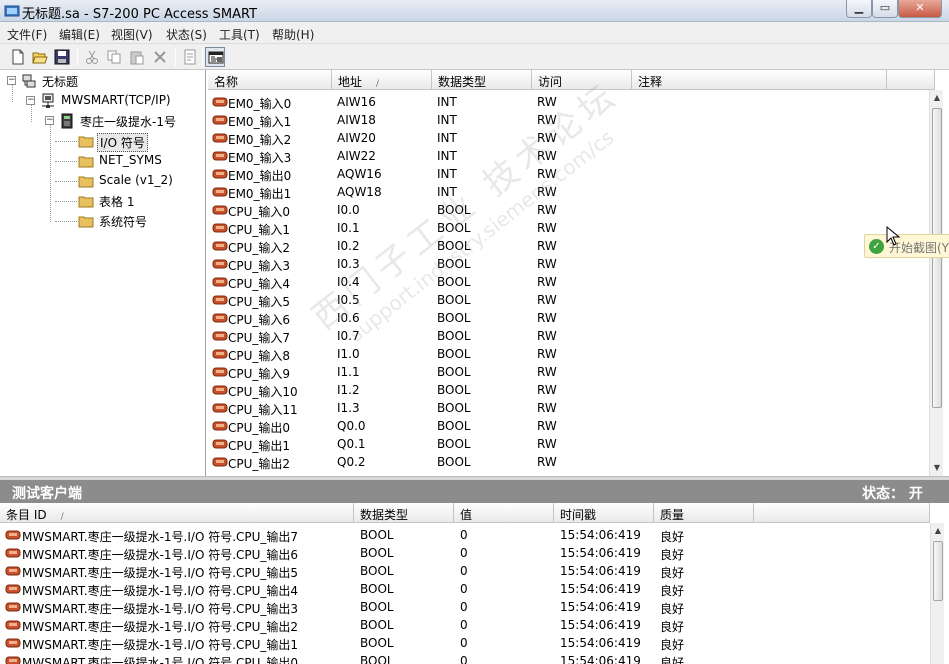 Image resolution: width=949 pixels, height=664 pixels. Describe the element at coordinates (186, 34) in the screenshot. I see `menu-status: 状态(S)` at that location.